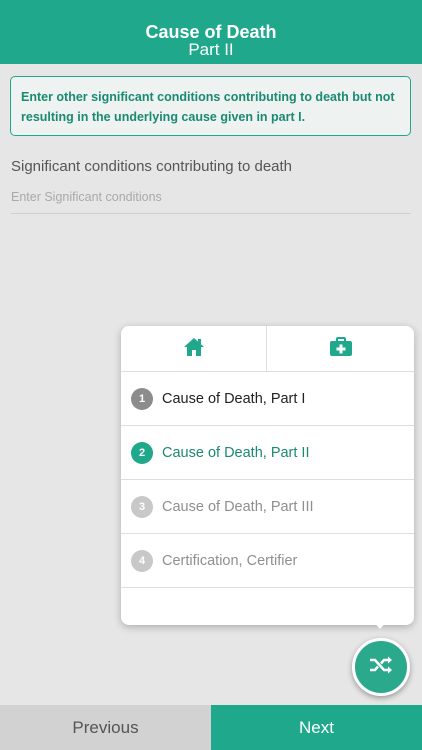  I want to click on home-icon, so click(194, 349).